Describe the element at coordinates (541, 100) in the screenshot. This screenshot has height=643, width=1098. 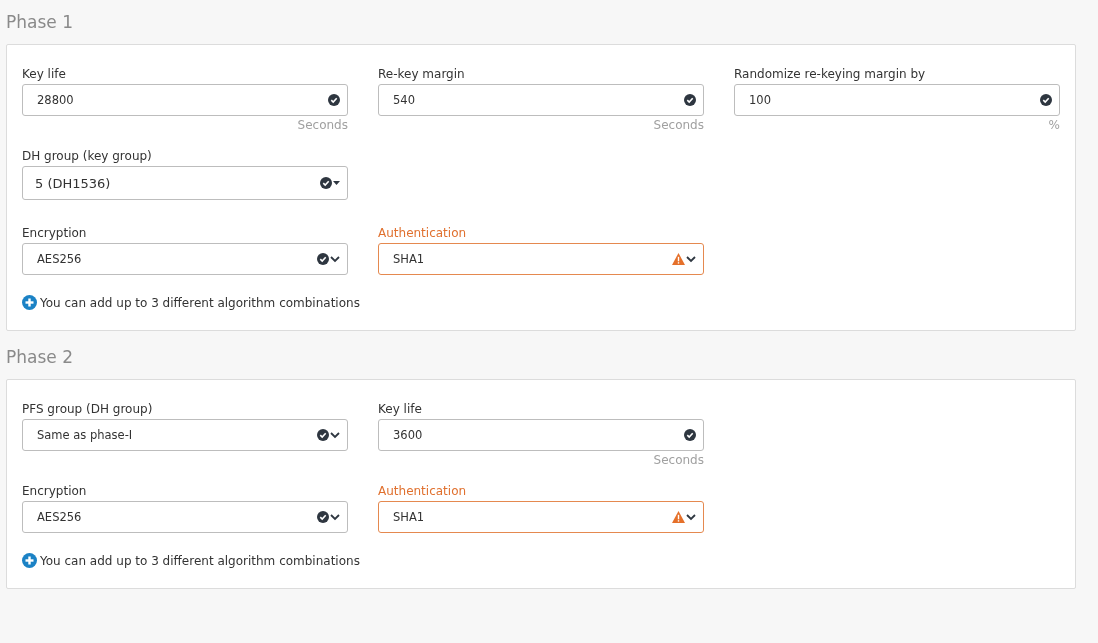
I see `input-field: 540` at that location.